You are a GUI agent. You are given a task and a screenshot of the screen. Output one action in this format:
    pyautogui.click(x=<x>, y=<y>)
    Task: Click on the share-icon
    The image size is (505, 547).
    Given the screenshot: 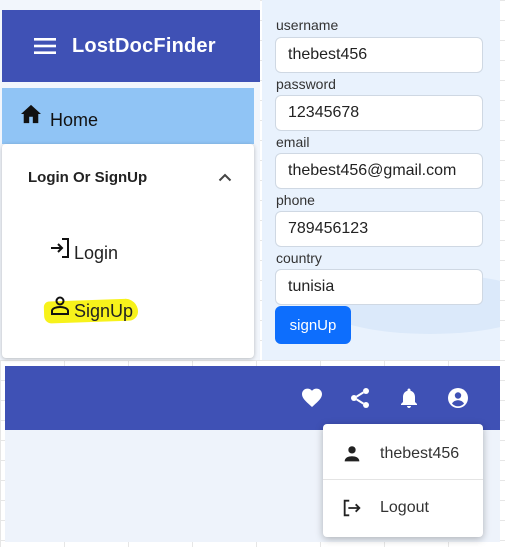 What is the action you would take?
    pyautogui.click(x=360, y=398)
    